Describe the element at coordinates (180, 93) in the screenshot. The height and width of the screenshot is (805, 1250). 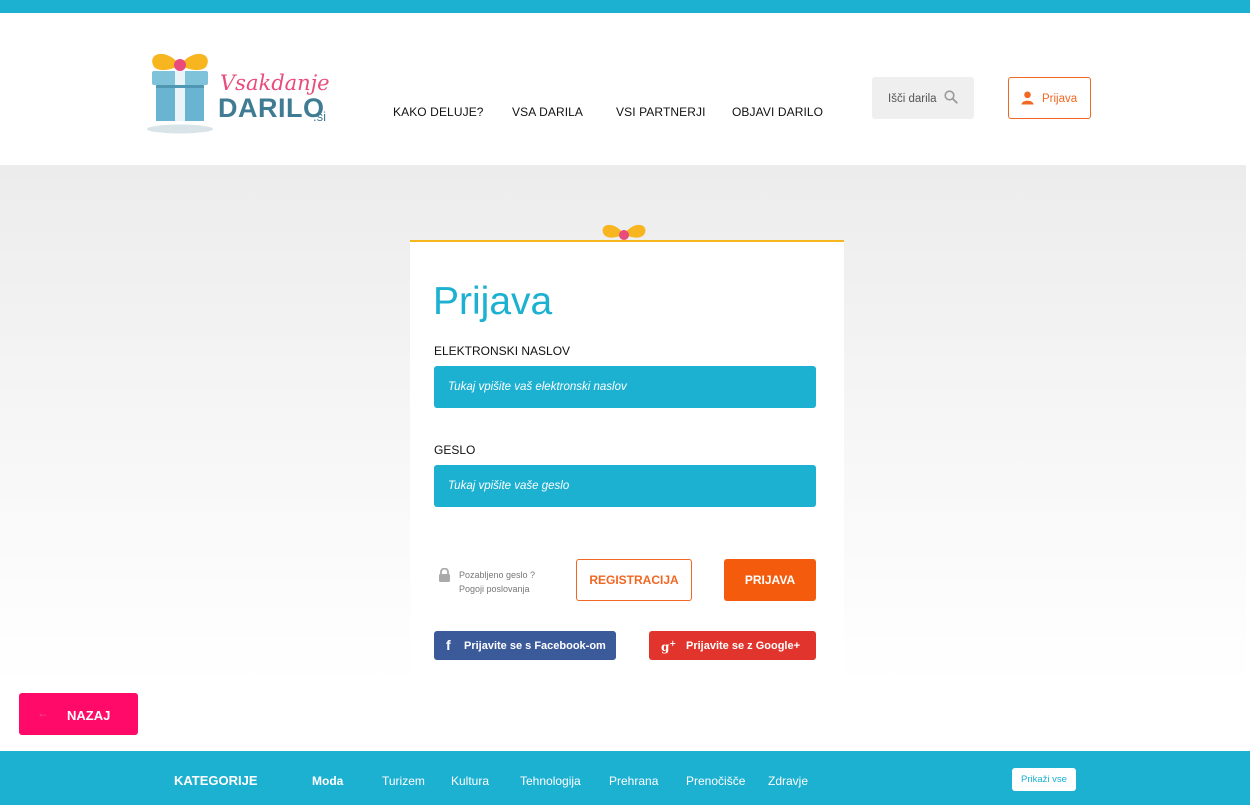
I see `gift-logo-icon` at that location.